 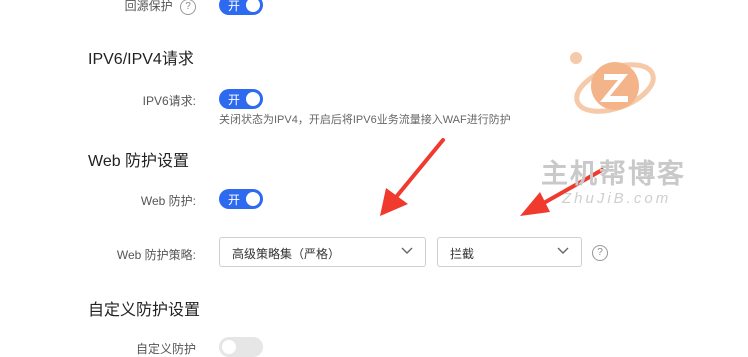 What do you see at coordinates (101, 7) in the screenshot?
I see `origin-protect-row: 回源保护 ?` at bounding box center [101, 7].